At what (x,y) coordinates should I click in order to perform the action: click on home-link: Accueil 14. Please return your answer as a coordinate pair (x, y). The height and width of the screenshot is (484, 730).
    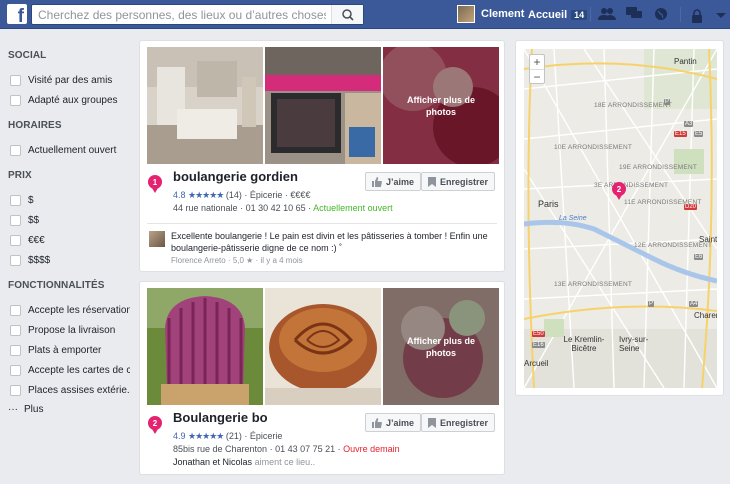
    Looking at the image, I should click on (558, 15).